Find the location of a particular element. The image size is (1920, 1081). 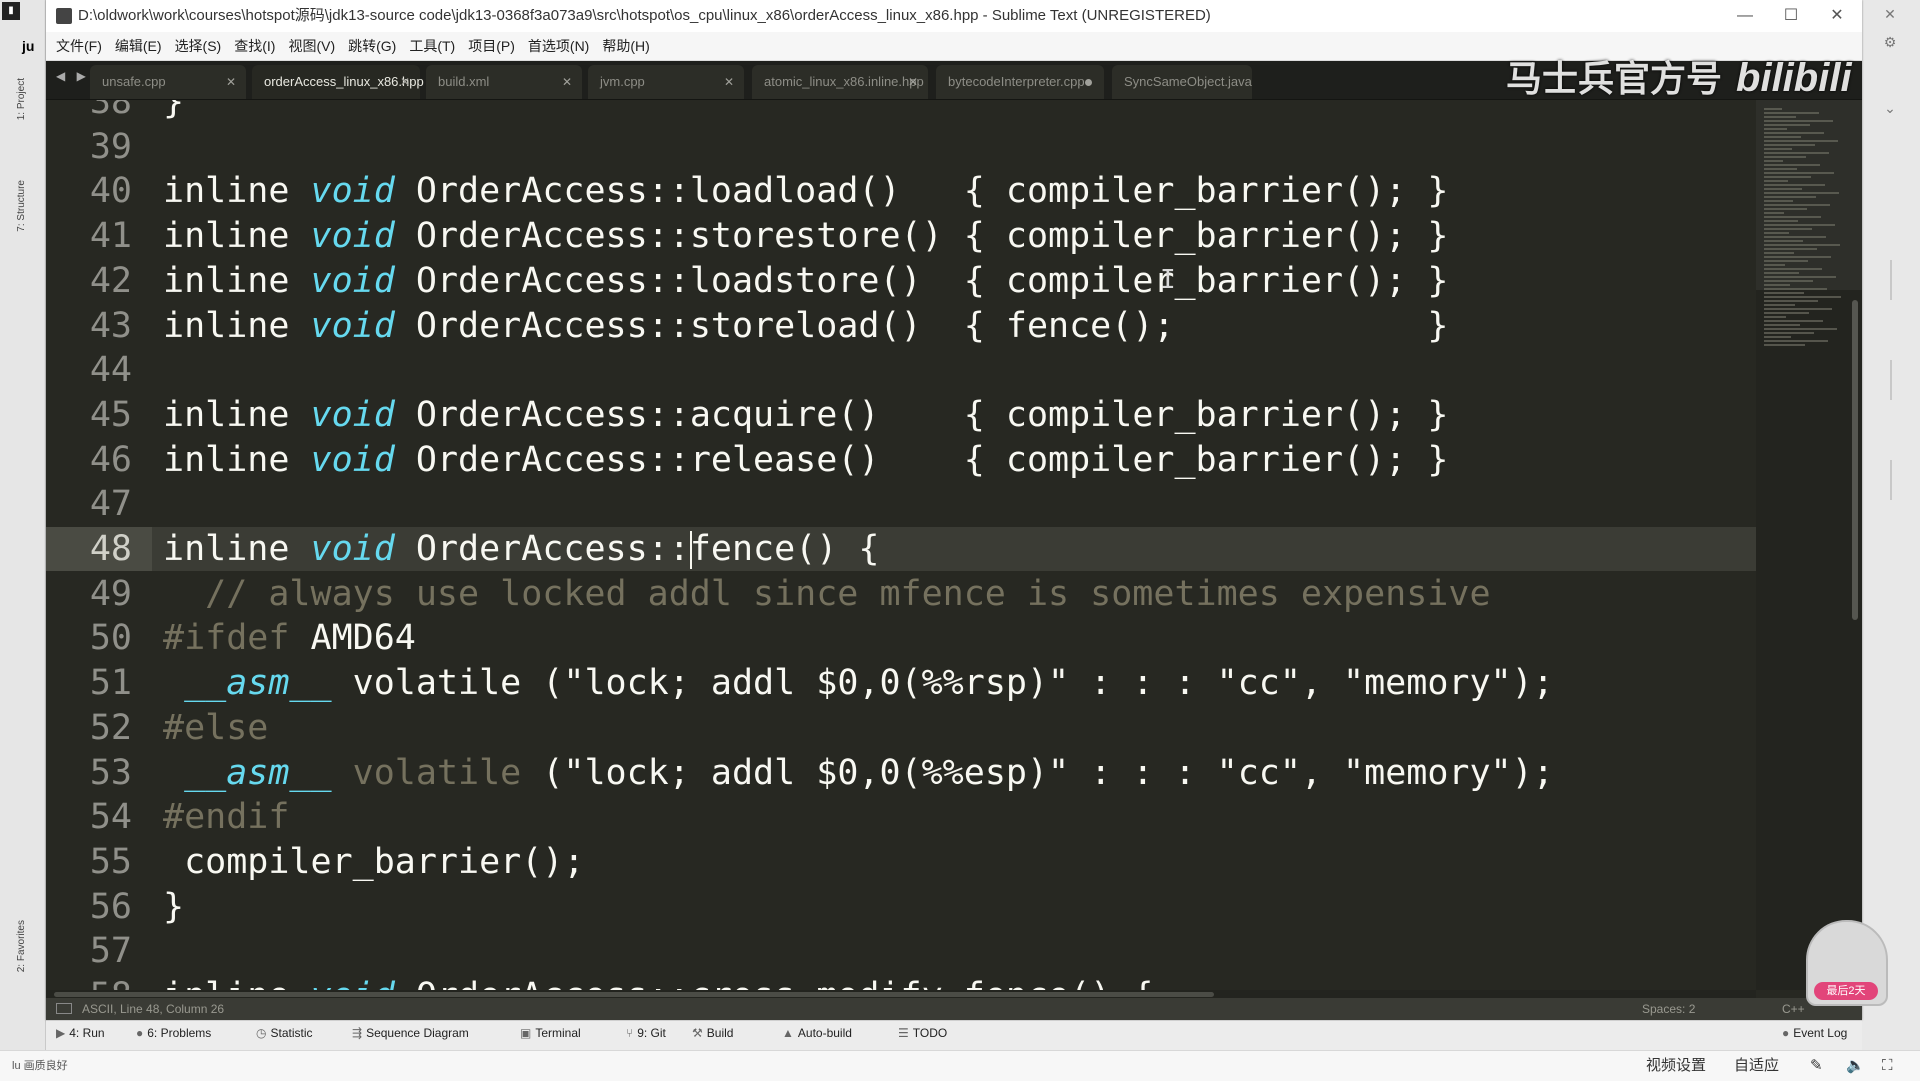

toolwindow-button: ⚒ Build is located at coordinates (712, 1033).